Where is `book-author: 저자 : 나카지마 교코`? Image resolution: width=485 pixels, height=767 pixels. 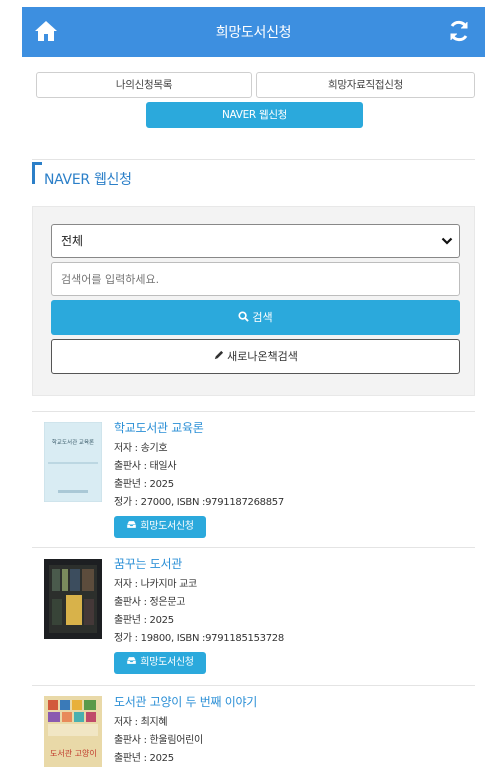
book-author: 저자 : 나카지마 교코 is located at coordinates (155, 584).